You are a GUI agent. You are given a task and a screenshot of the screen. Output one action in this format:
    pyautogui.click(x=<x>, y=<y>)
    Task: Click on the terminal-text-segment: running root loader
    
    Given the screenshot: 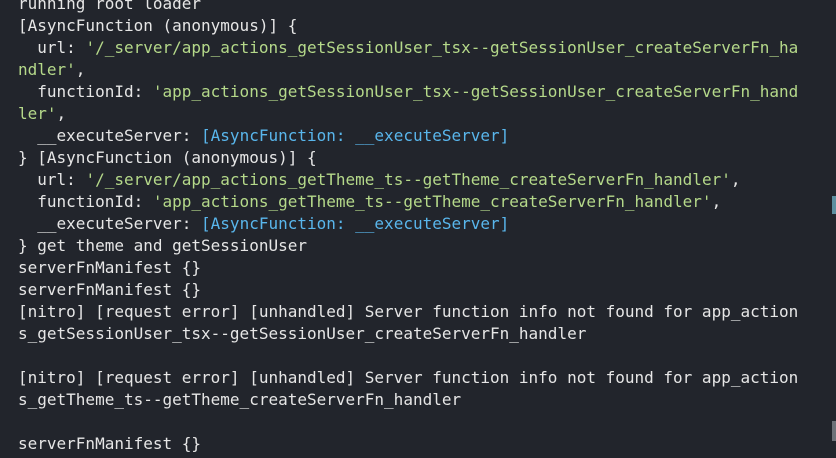 What is the action you would take?
    pyautogui.click(x=110, y=6)
    